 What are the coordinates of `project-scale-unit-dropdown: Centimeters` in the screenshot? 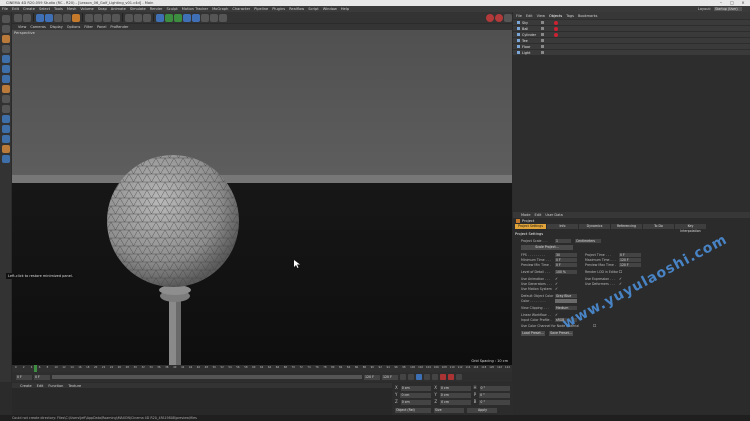 It's located at (588, 241).